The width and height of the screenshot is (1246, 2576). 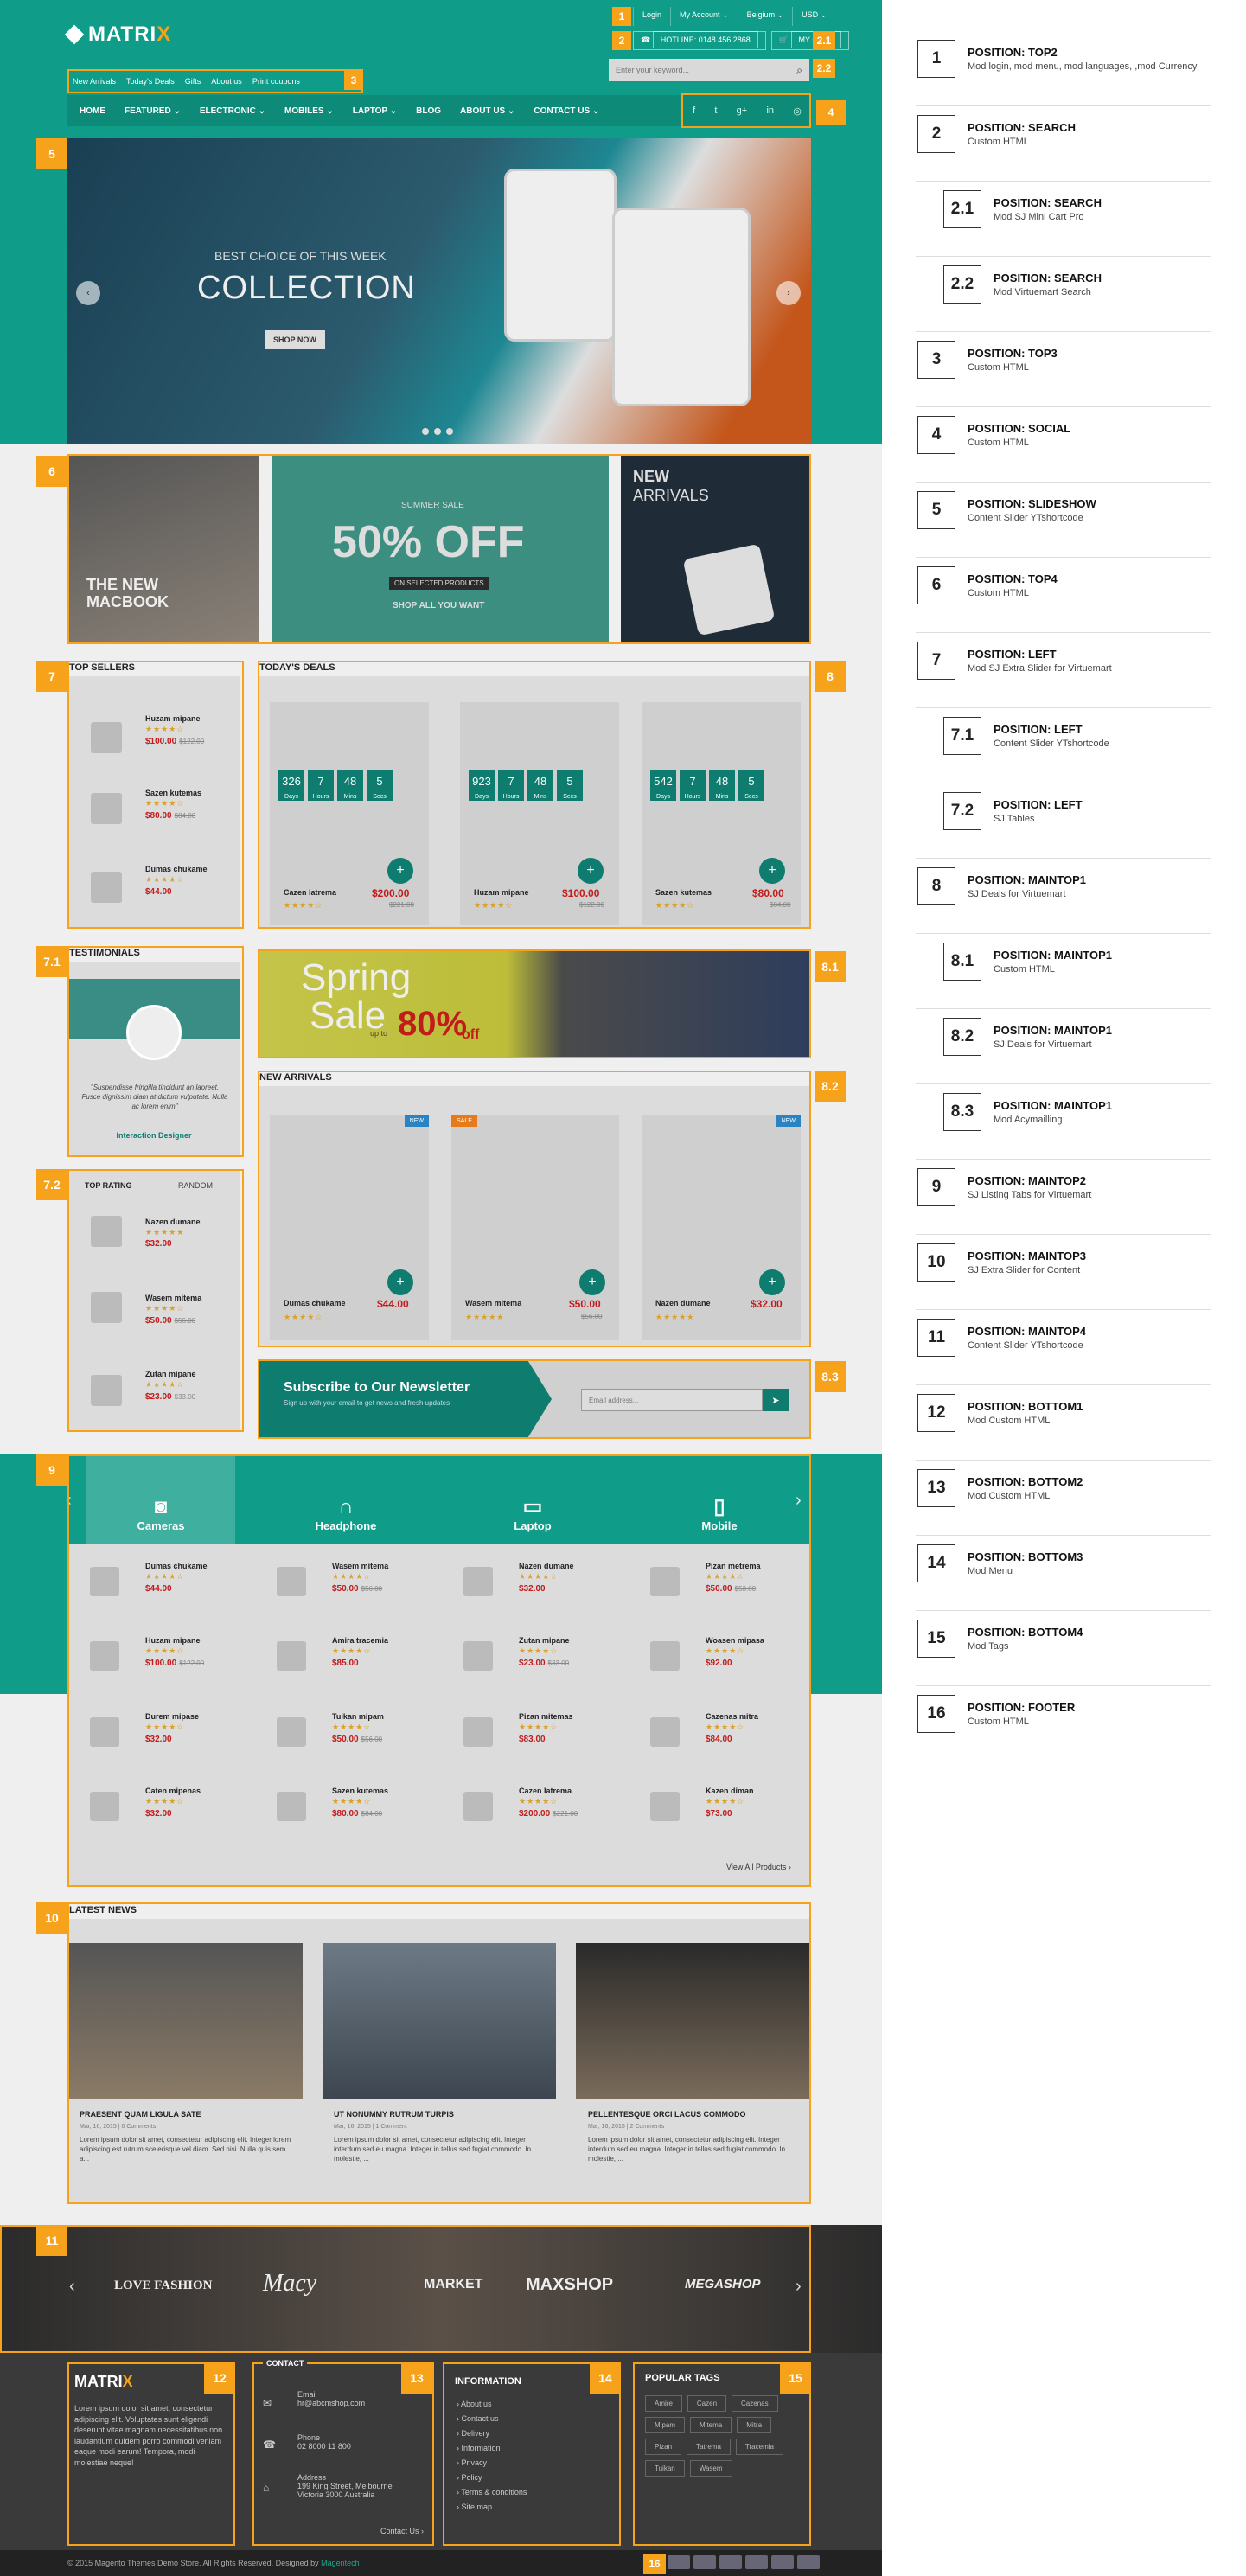 What do you see at coordinates (830, 677) in the screenshot?
I see `position-marker: 8` at bounding box center [830, 677].